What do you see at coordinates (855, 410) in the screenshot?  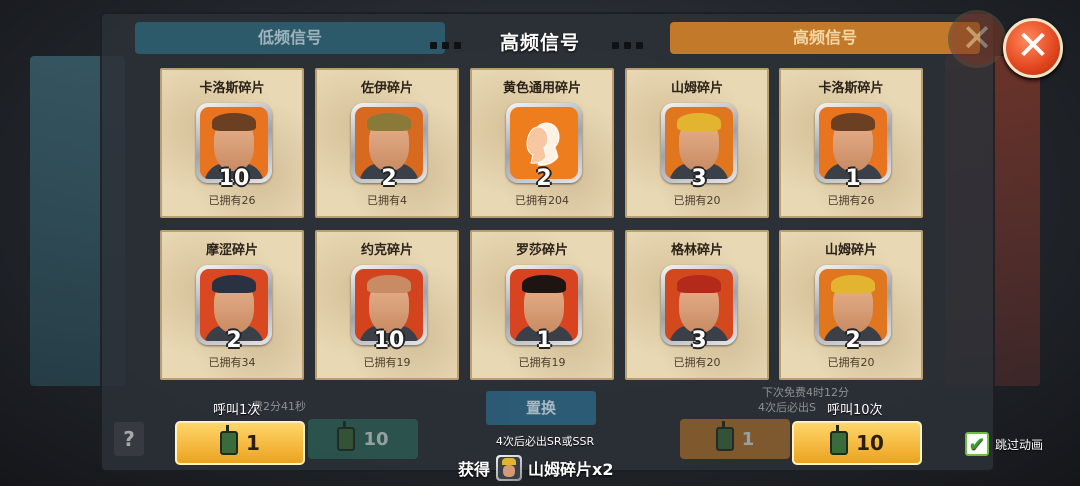 I see `call-ten-label: 呼叫10次` at bounding box center [855, 410].